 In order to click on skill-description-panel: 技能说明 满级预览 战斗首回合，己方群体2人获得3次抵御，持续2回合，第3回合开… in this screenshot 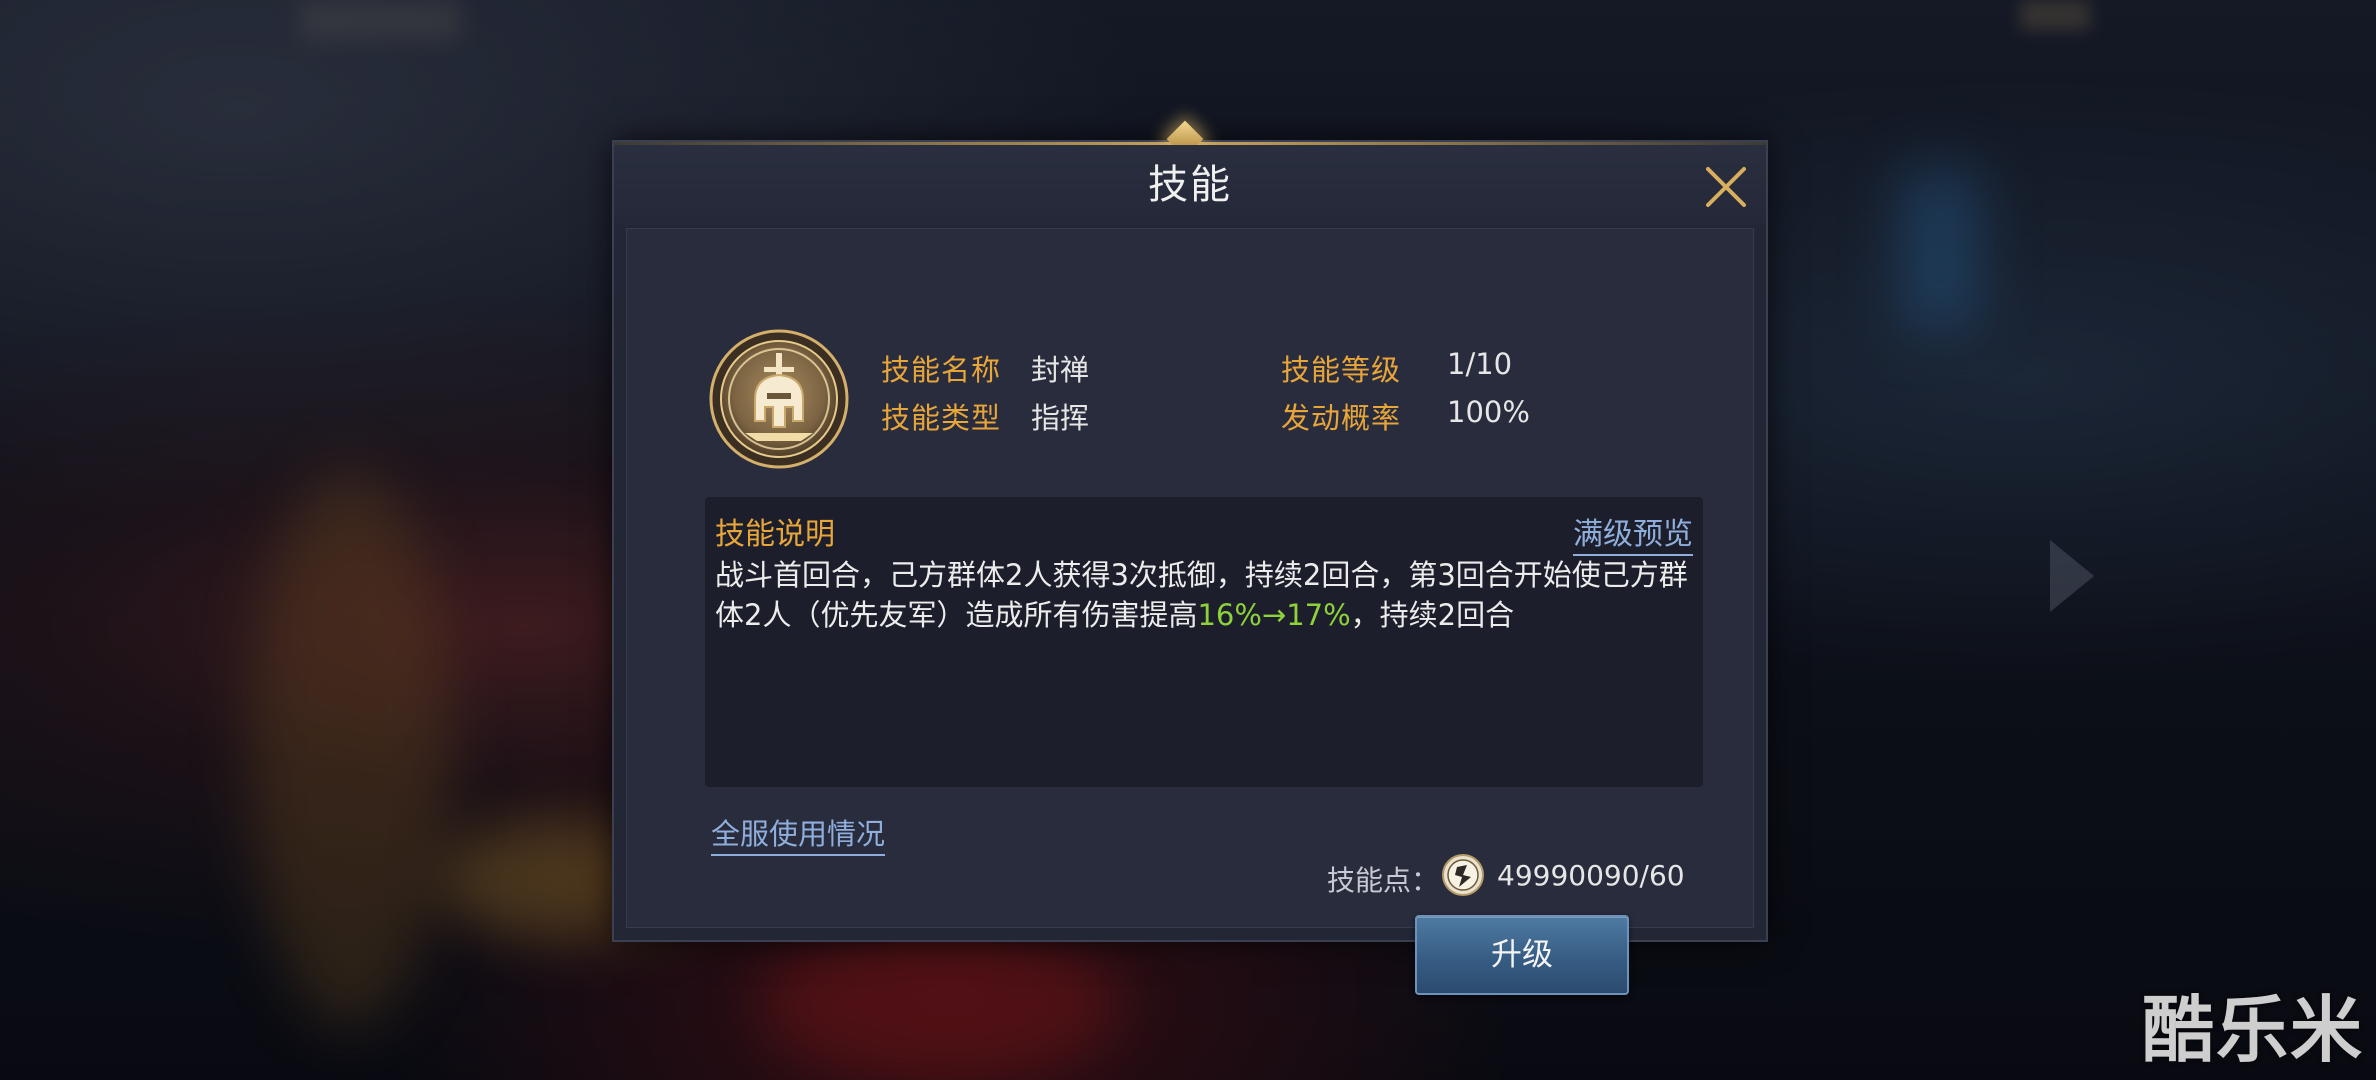, I will do `click(1204, 642)`.